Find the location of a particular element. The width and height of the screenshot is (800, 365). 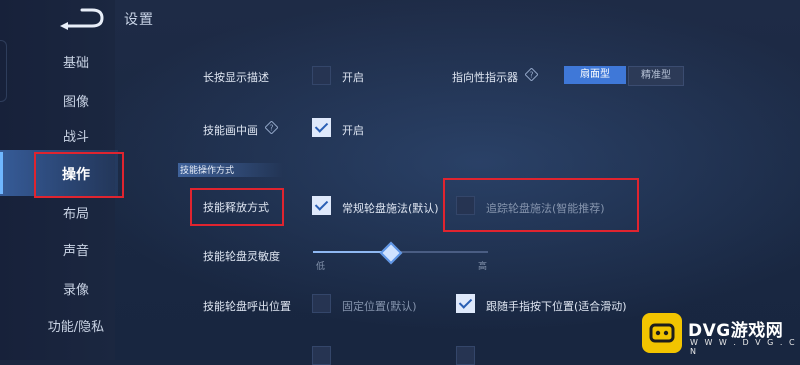

indicator-label: 指向性指示器 is located at coordinates (485, 77).